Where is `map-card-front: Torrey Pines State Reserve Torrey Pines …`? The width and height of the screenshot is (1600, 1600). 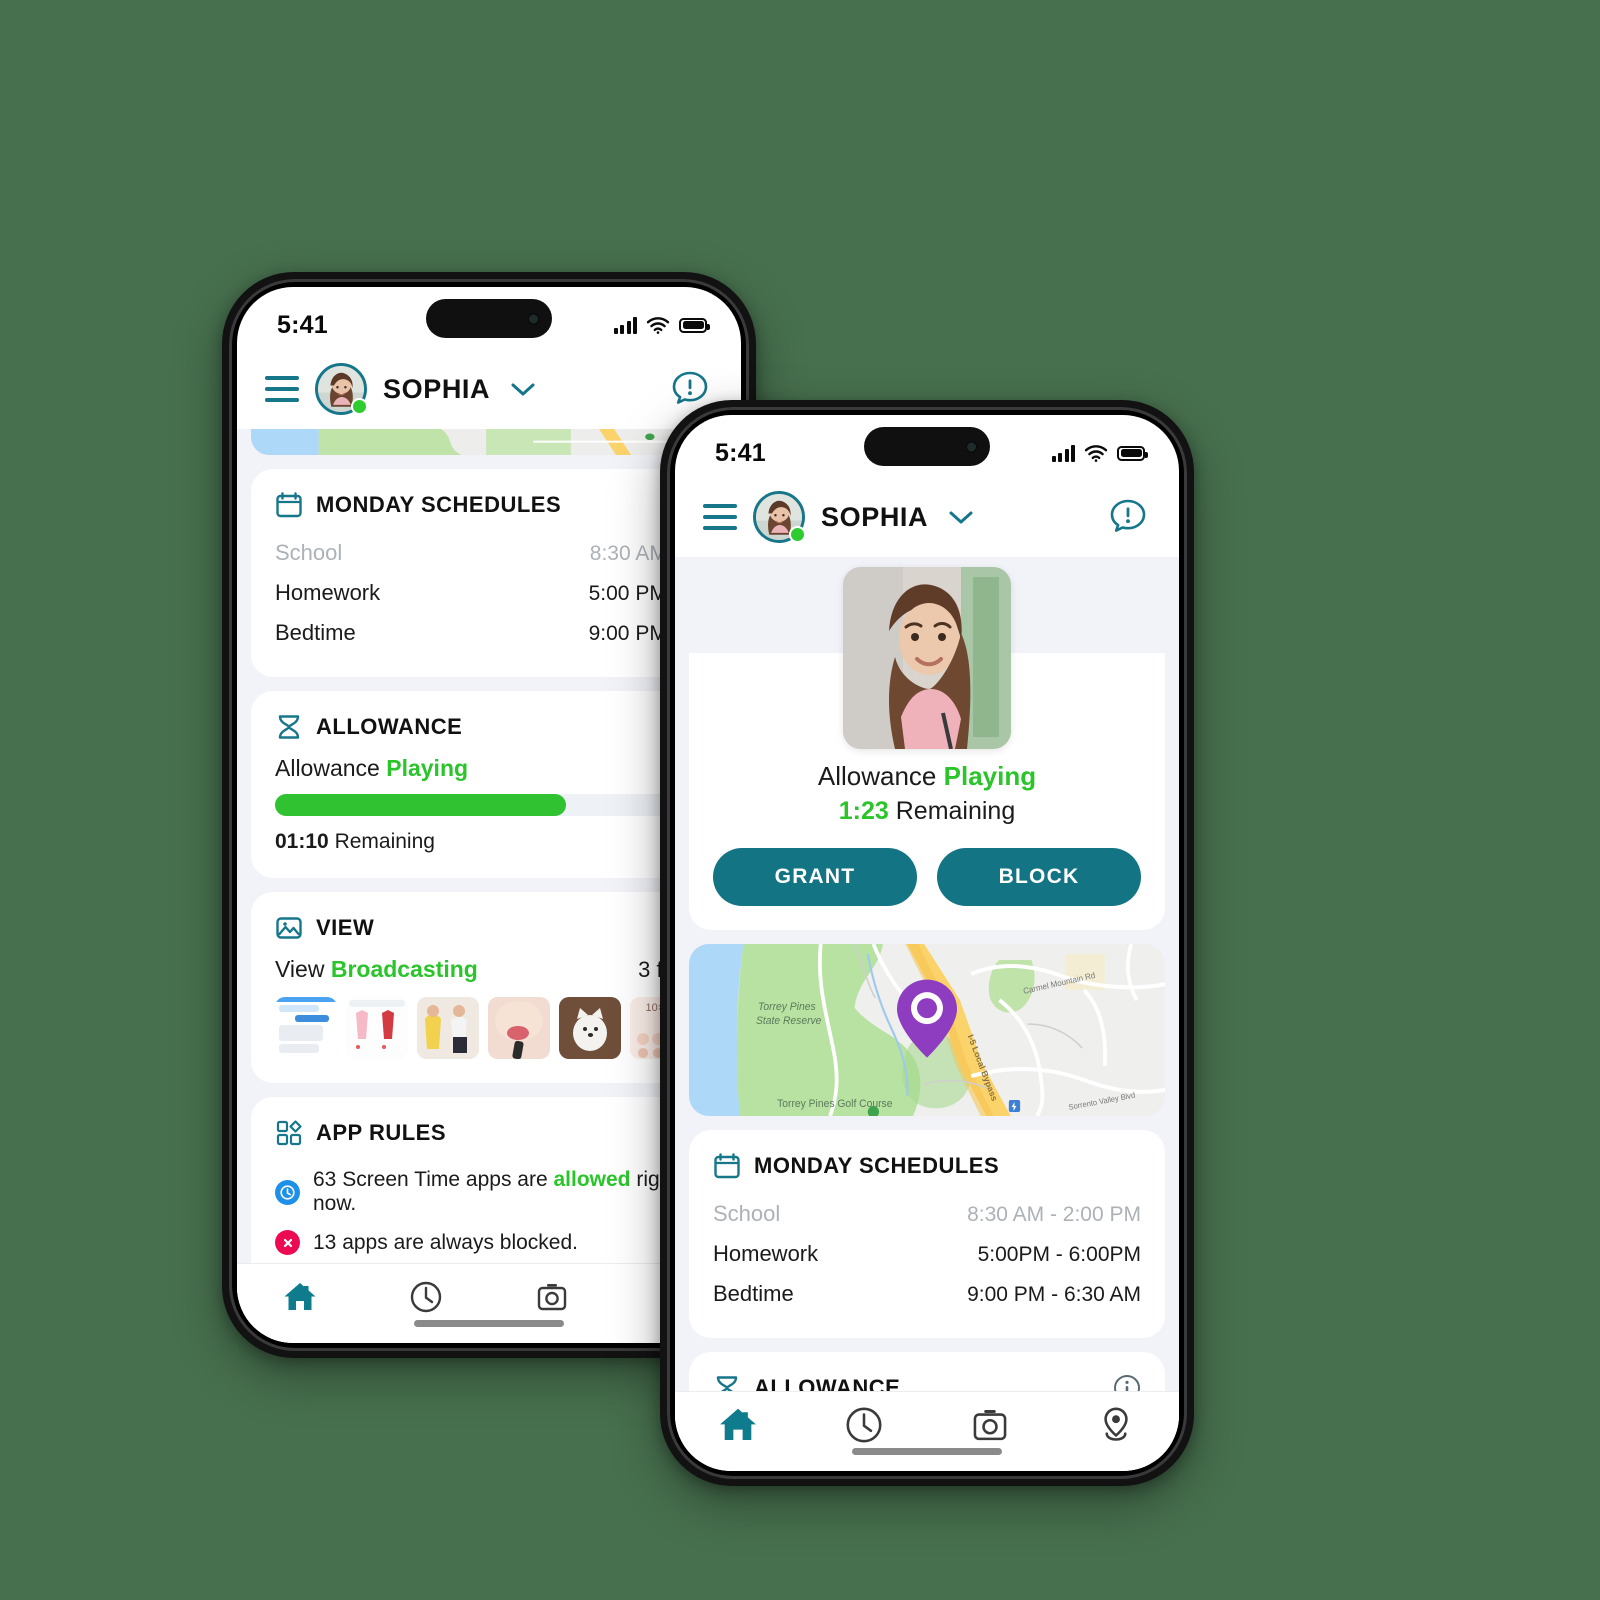 map-card-front: Torrey Pines State Reserve Torrey Pines … is located at coordinates (927, 1030).